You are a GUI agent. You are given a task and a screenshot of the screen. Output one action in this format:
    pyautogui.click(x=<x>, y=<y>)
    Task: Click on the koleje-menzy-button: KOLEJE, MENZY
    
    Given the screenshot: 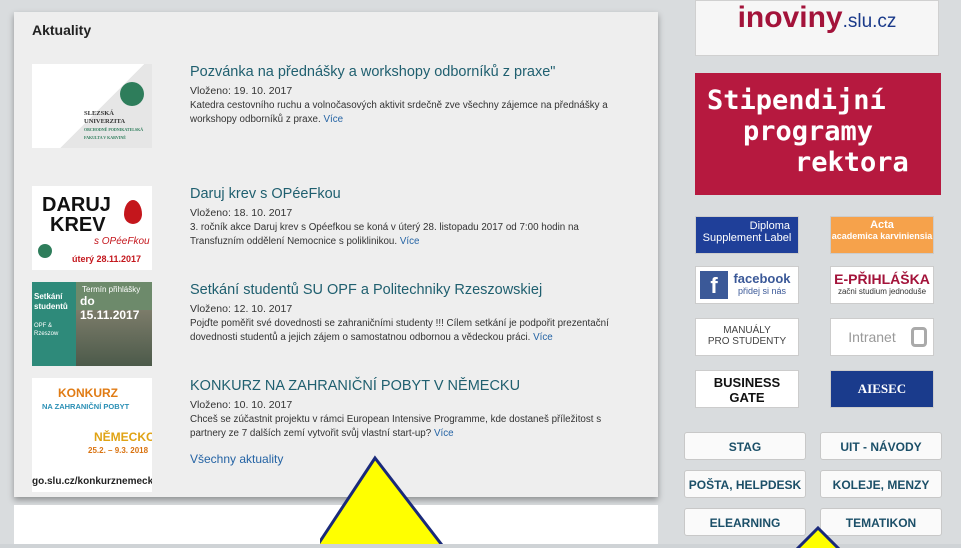 What is the action you would take?
    pyautogui.click(x=881, y=484)
    